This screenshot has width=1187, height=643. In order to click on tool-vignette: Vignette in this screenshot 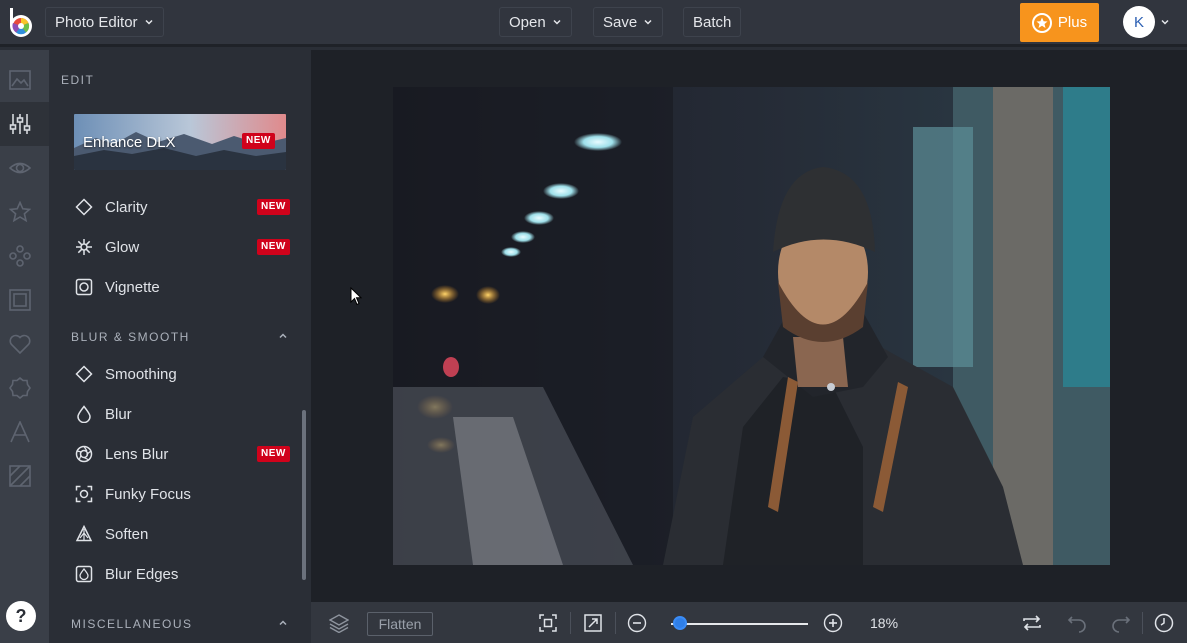, I will do `click(185, 287)`.